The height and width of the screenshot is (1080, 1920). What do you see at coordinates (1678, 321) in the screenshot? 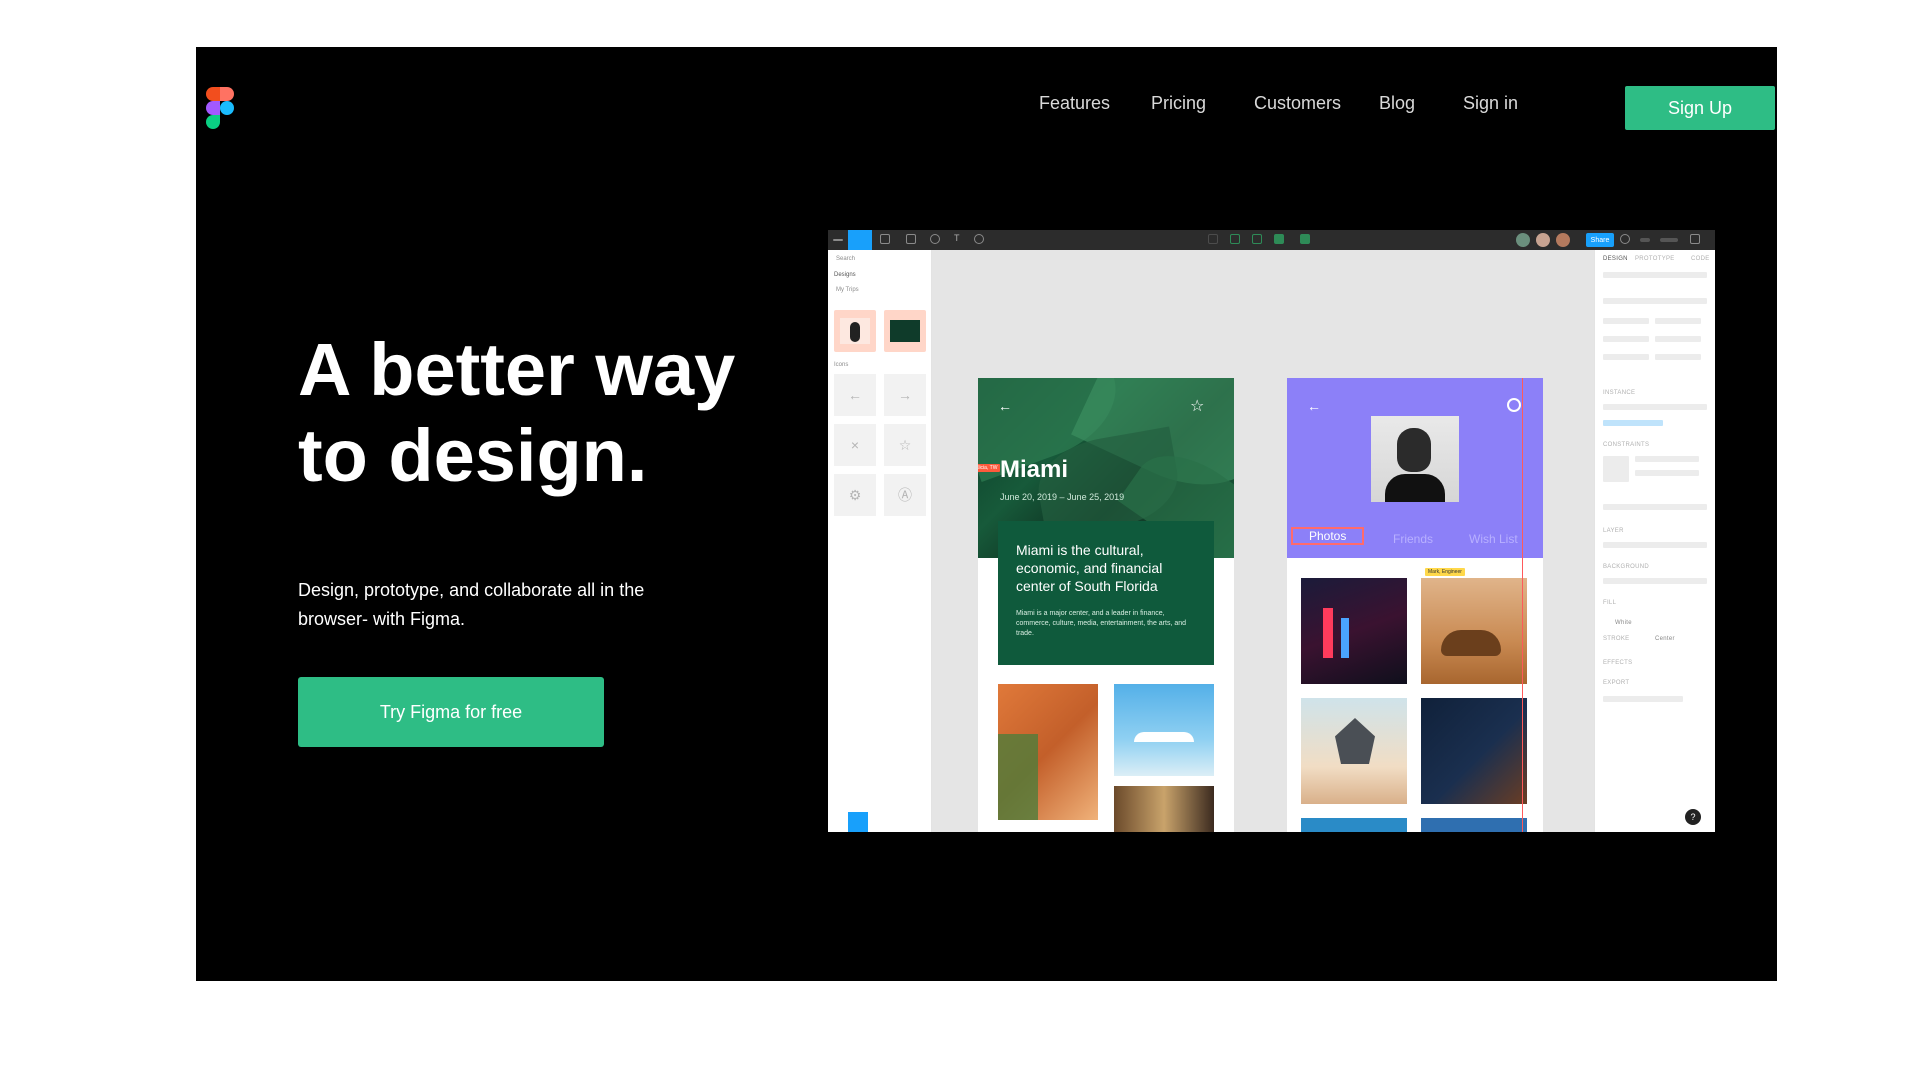
I see `y-field` at bounding box center [1678, 321].